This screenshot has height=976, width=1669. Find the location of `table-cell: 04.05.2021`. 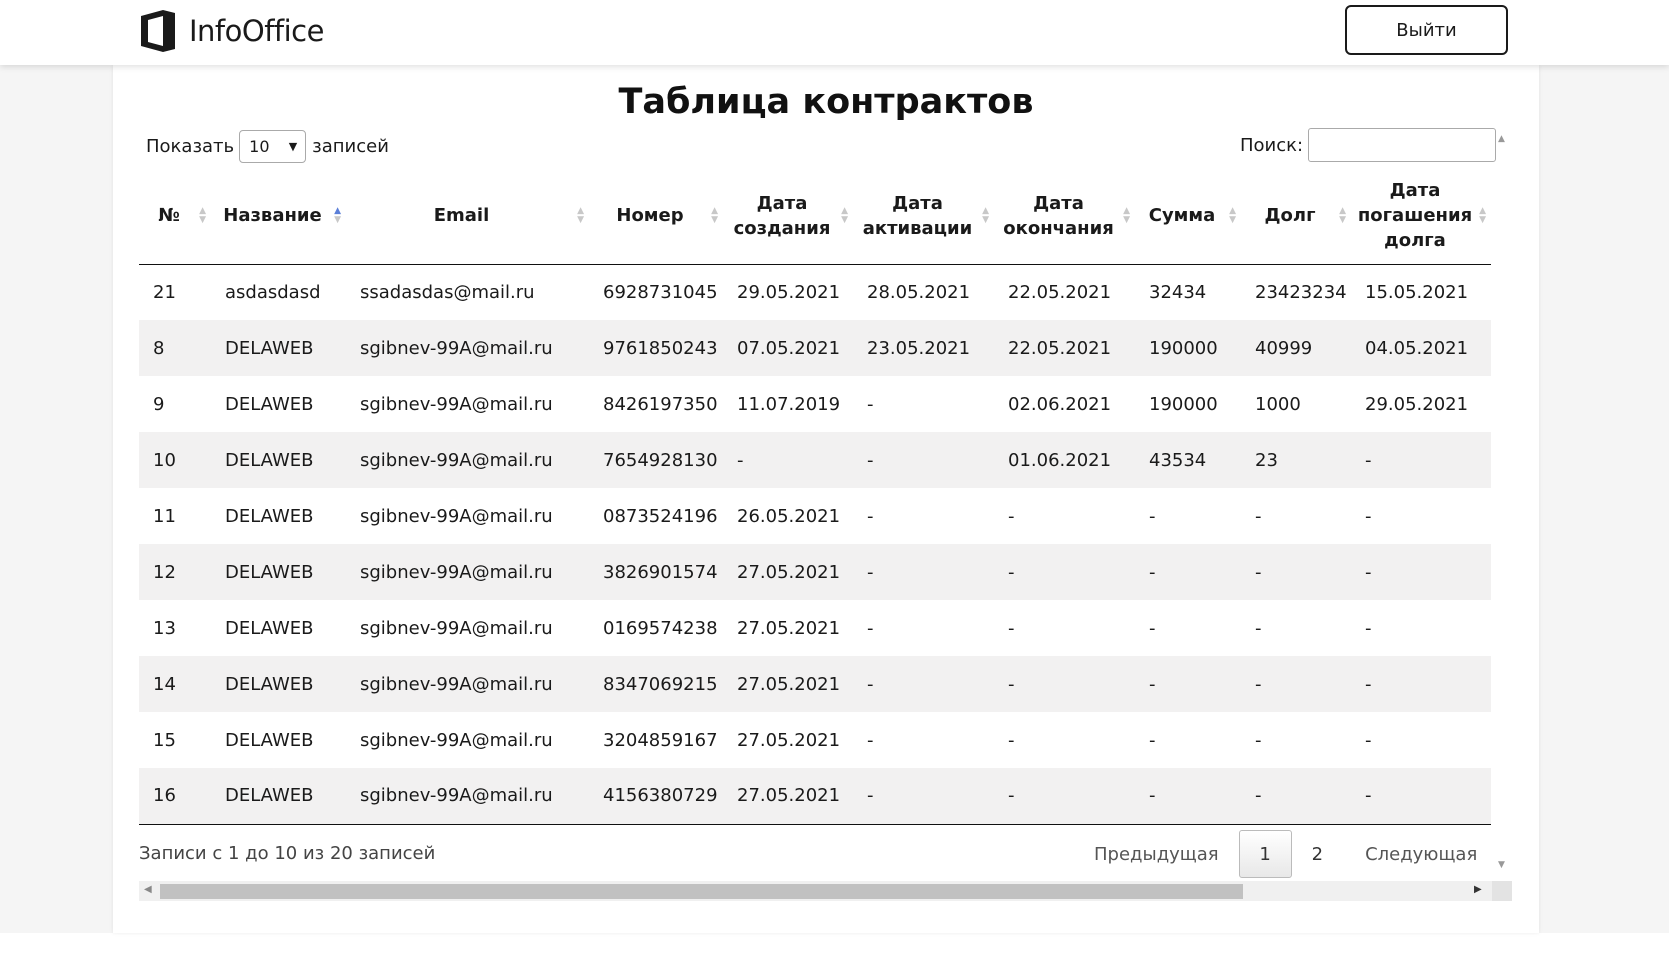

table-cell: 04.05.2021 is located at coordinates (1421, 348).